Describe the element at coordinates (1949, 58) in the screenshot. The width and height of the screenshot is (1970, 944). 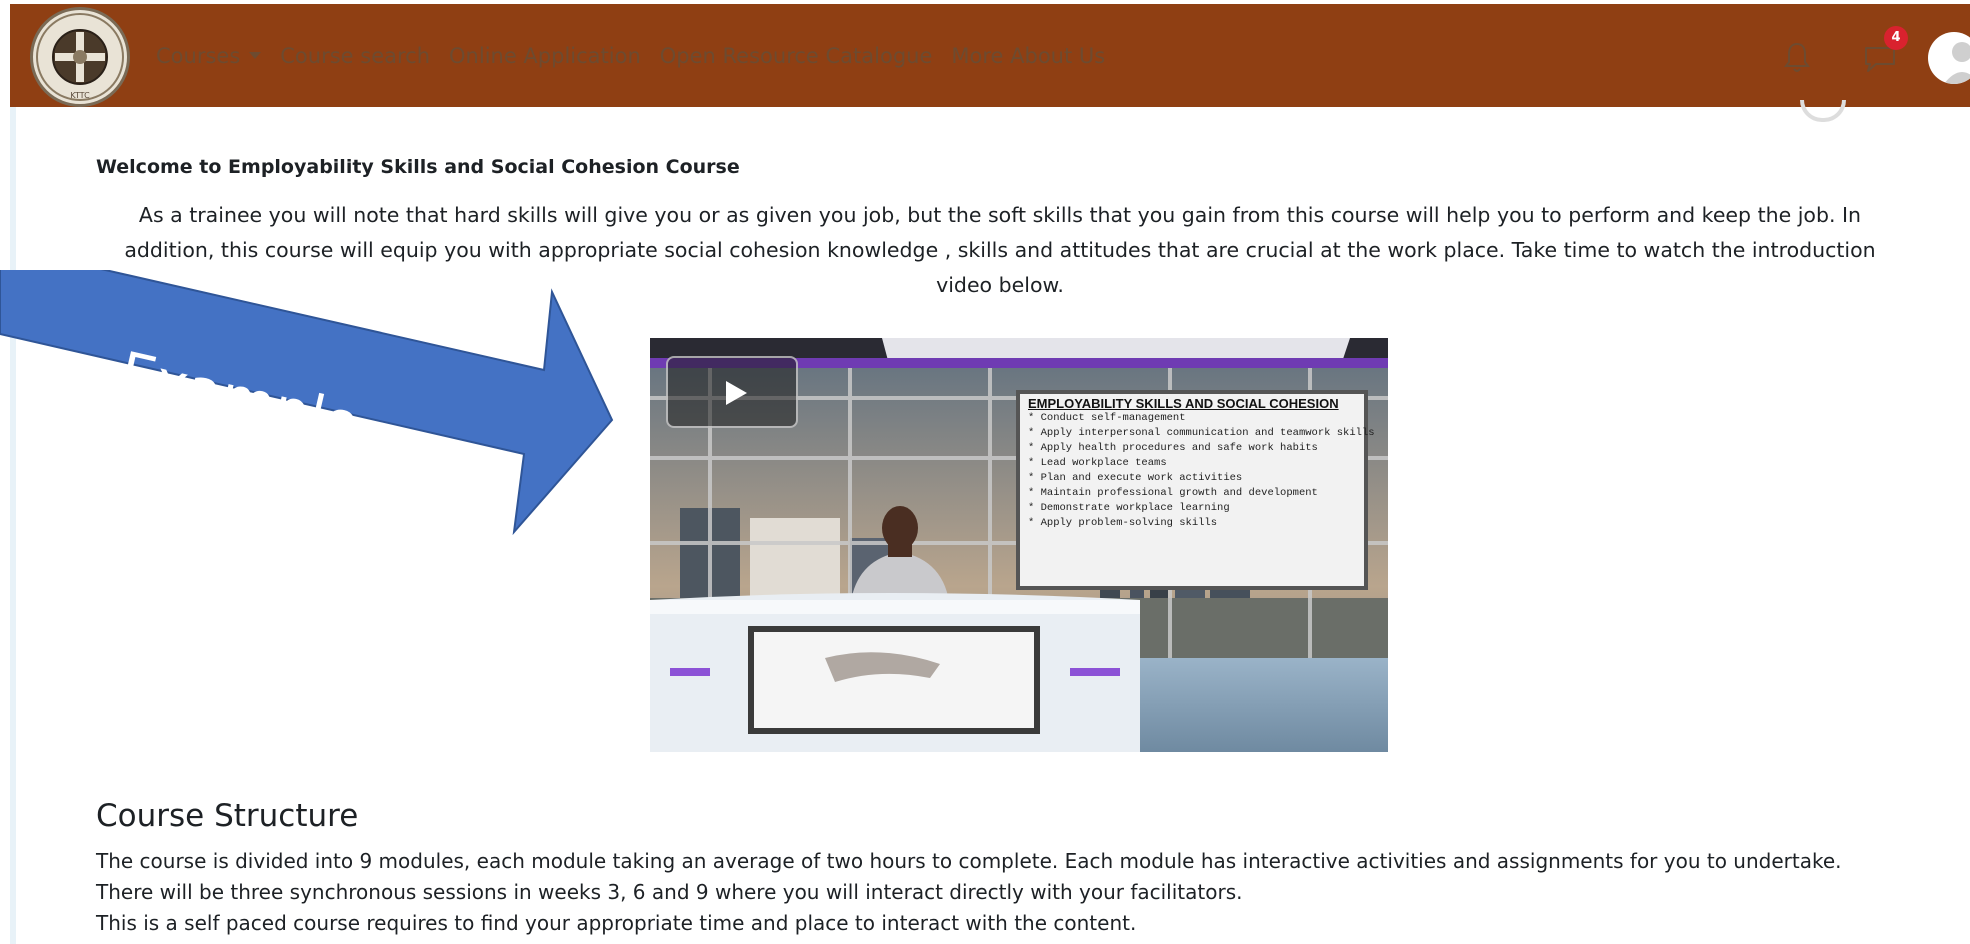
I see `user-avatar-icon` at that location.